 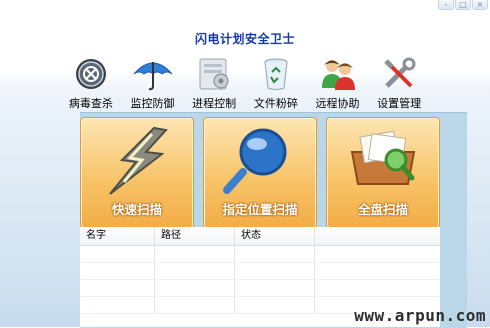 I want to click on tools-icon, so click(x=399, y=74).